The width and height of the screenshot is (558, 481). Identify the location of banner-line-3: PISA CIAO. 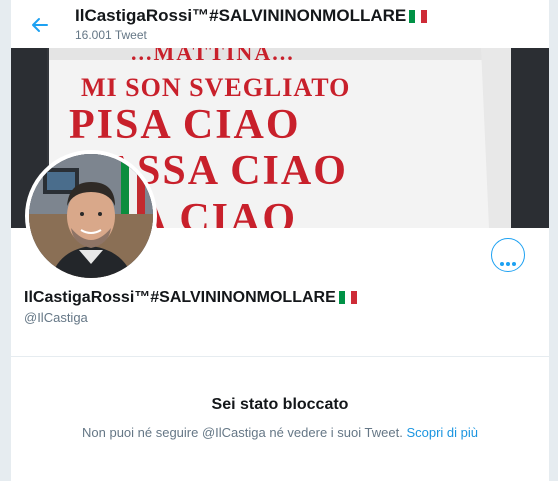
(185, 125).